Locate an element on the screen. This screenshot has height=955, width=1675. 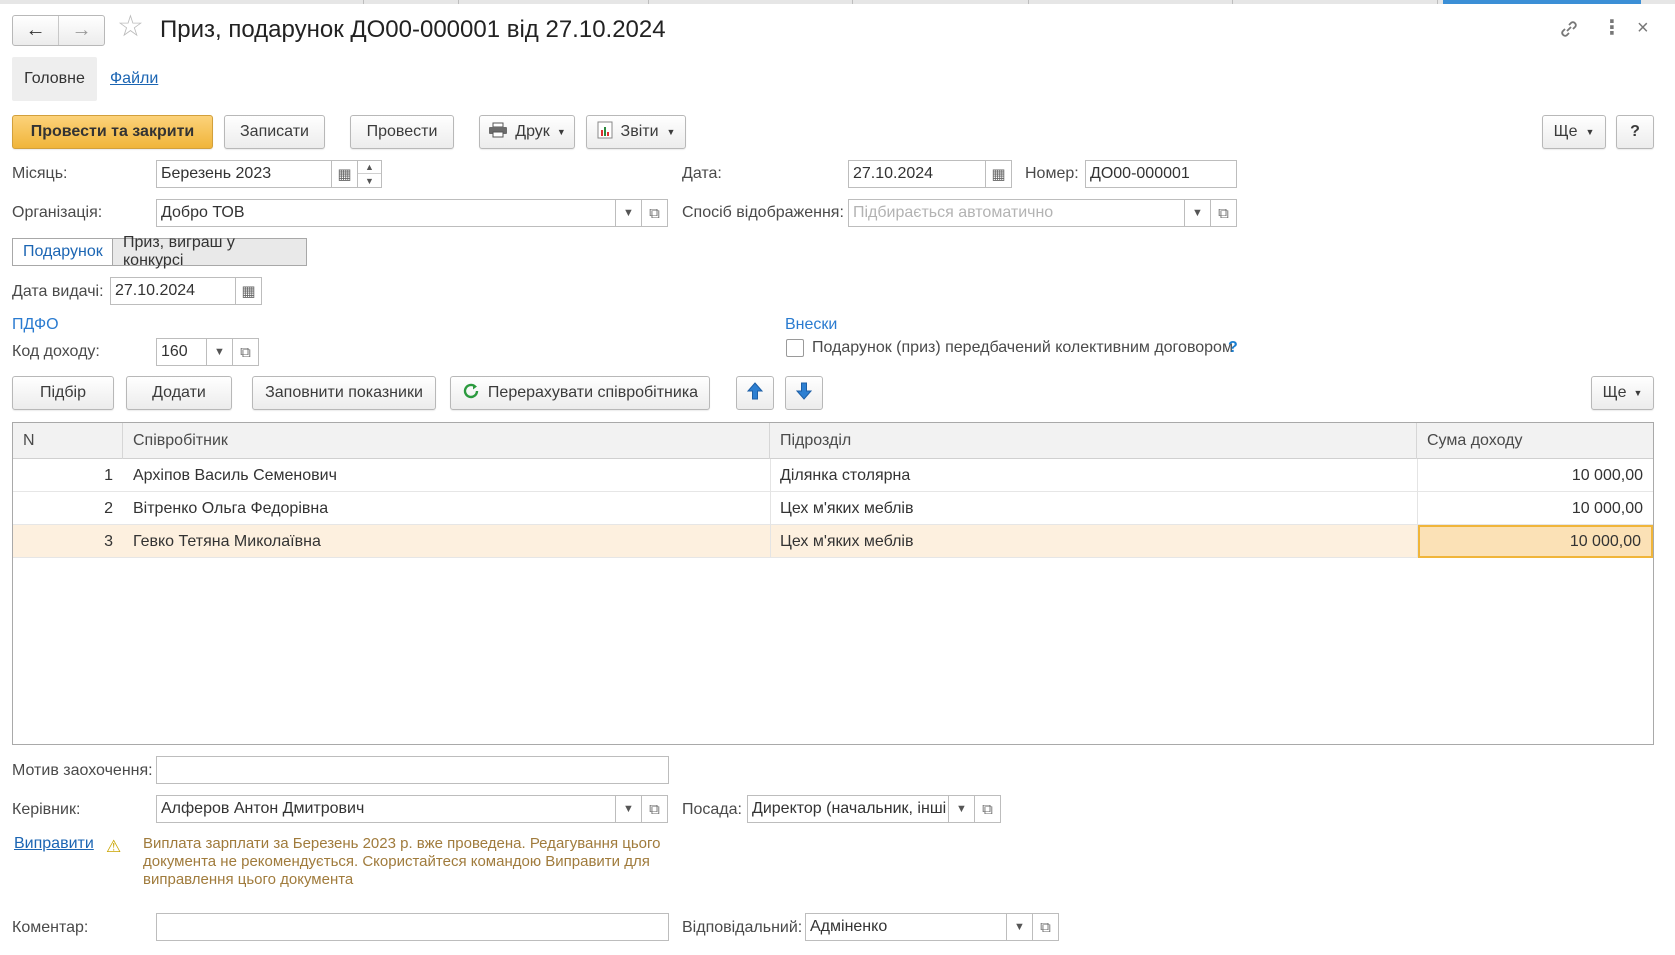
income-code-field: 160 is located at coordinates (182, 352).